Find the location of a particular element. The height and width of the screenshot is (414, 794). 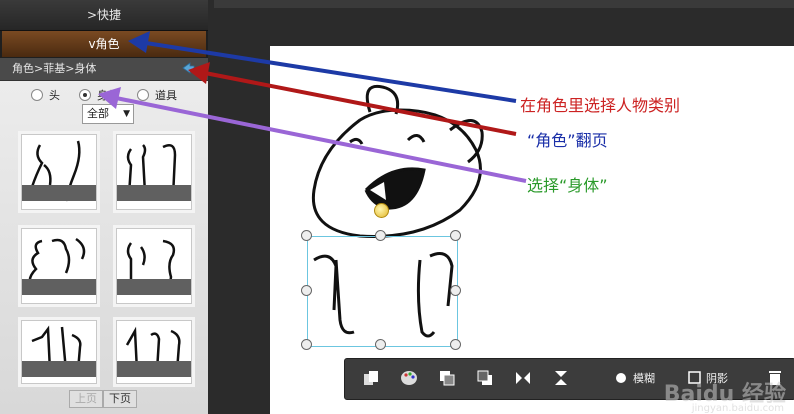

annotation-note-3: 选择“身体” is located at coordinates (567, 185).